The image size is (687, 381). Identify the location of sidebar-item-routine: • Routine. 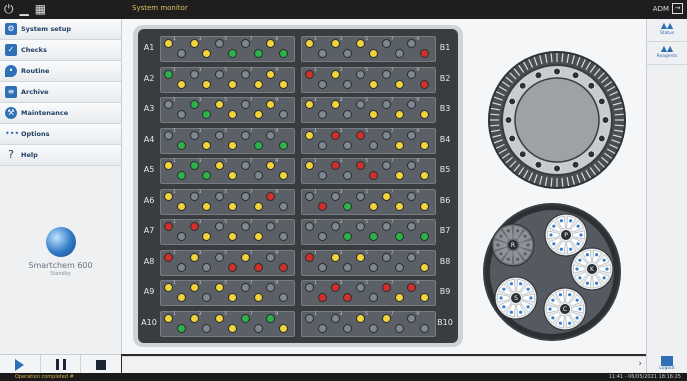
(60, 71).